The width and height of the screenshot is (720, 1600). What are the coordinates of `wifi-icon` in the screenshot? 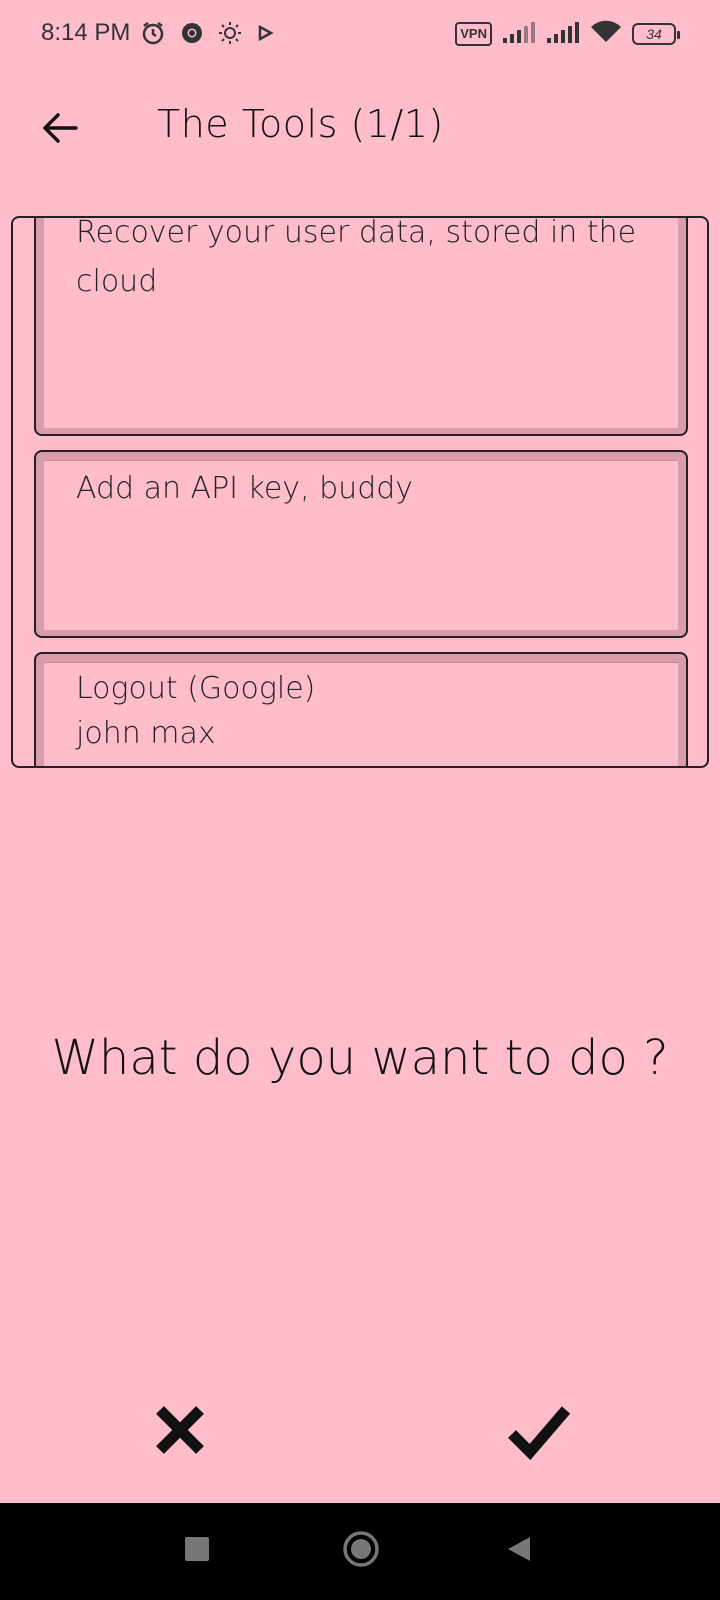 It's located at (606, 34).